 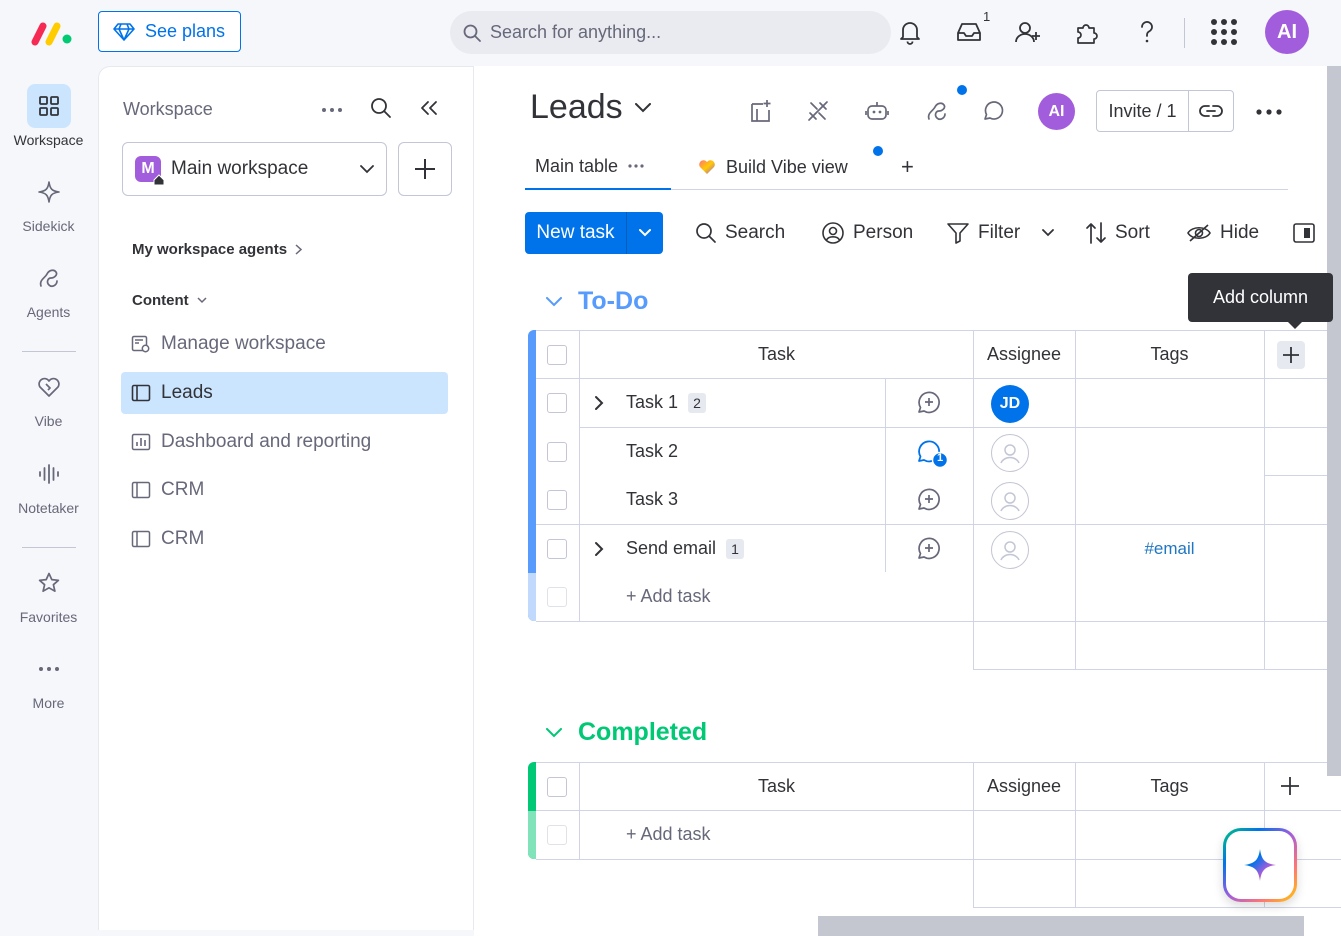 I want to click on add-item-button, so click(x=425, y=169).